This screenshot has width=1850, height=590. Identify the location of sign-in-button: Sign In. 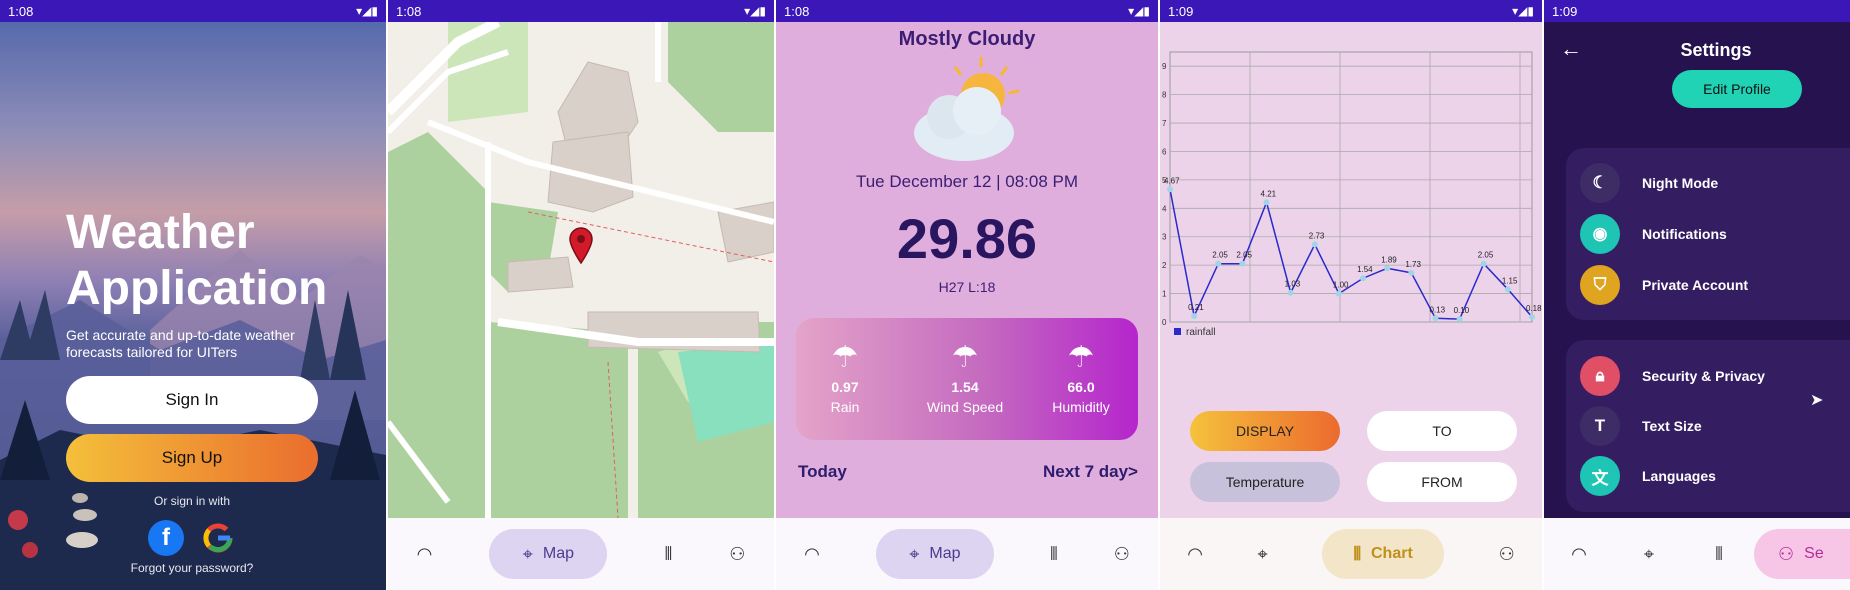
(192, 400).